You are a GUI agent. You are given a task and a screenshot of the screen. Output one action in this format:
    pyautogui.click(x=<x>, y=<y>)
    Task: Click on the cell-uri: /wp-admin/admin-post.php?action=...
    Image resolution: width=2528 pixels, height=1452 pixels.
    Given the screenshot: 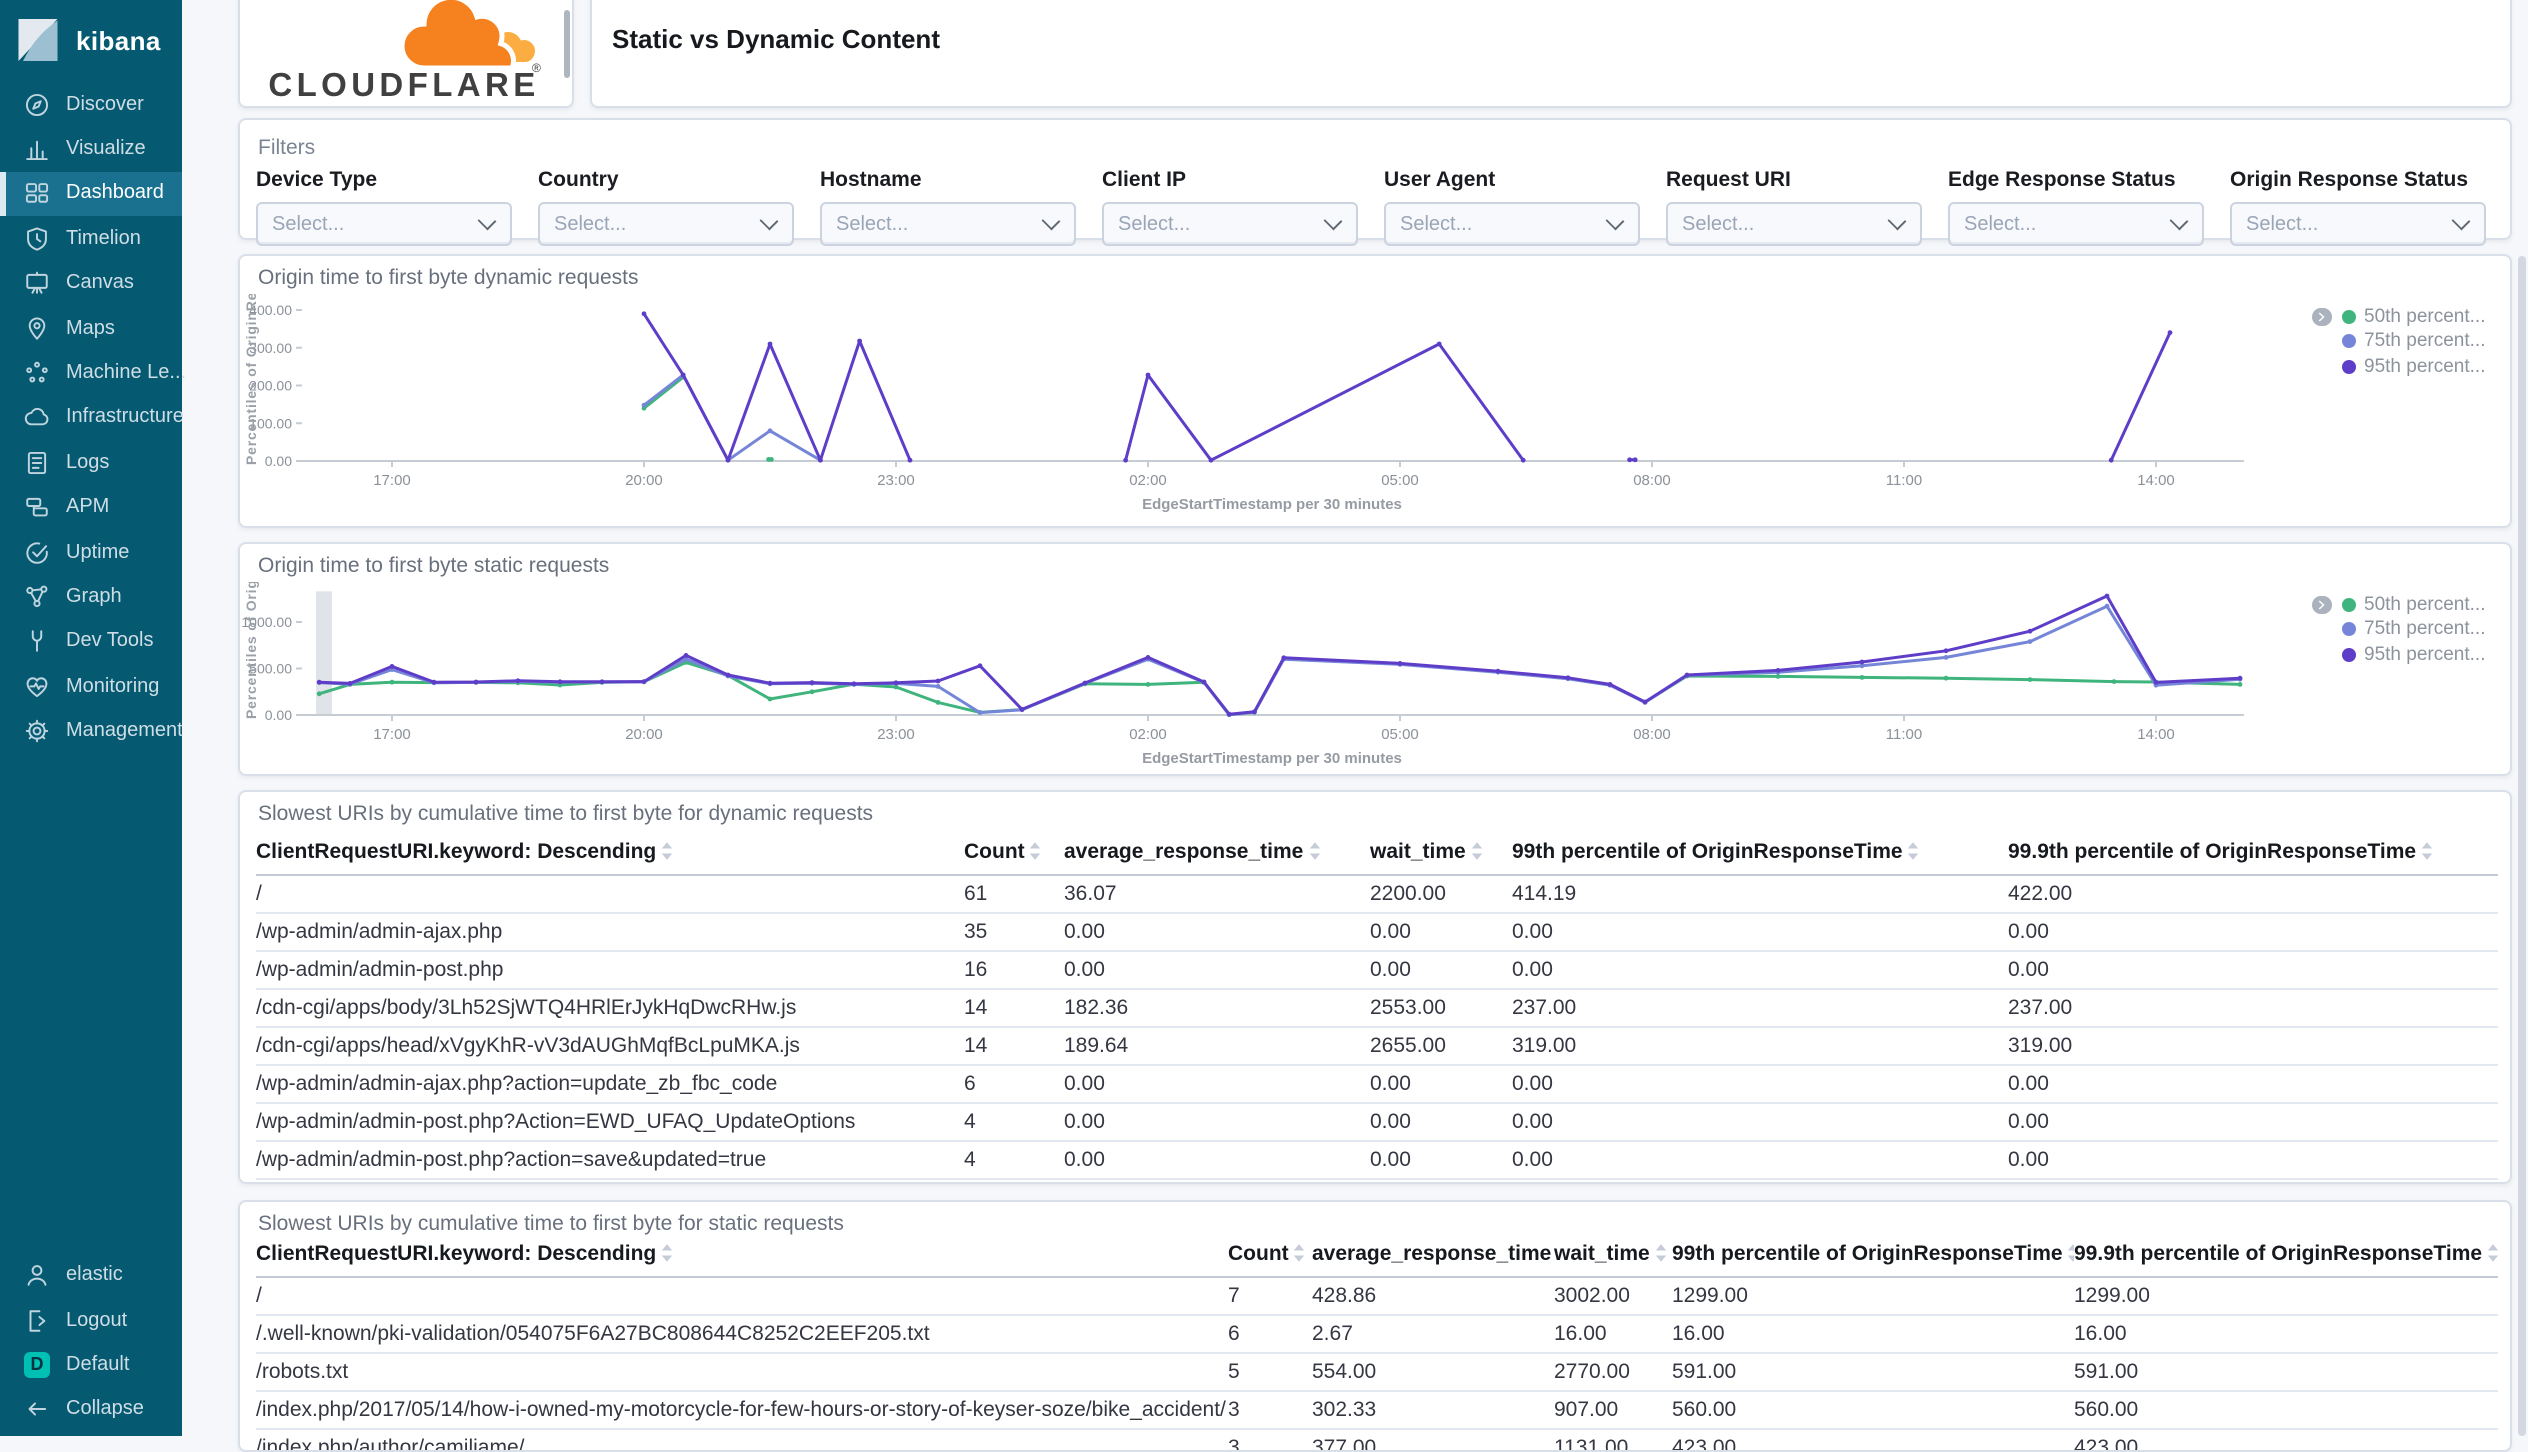 What is the action you would take?
    pyautogui.click(x=610, y=1180)
    